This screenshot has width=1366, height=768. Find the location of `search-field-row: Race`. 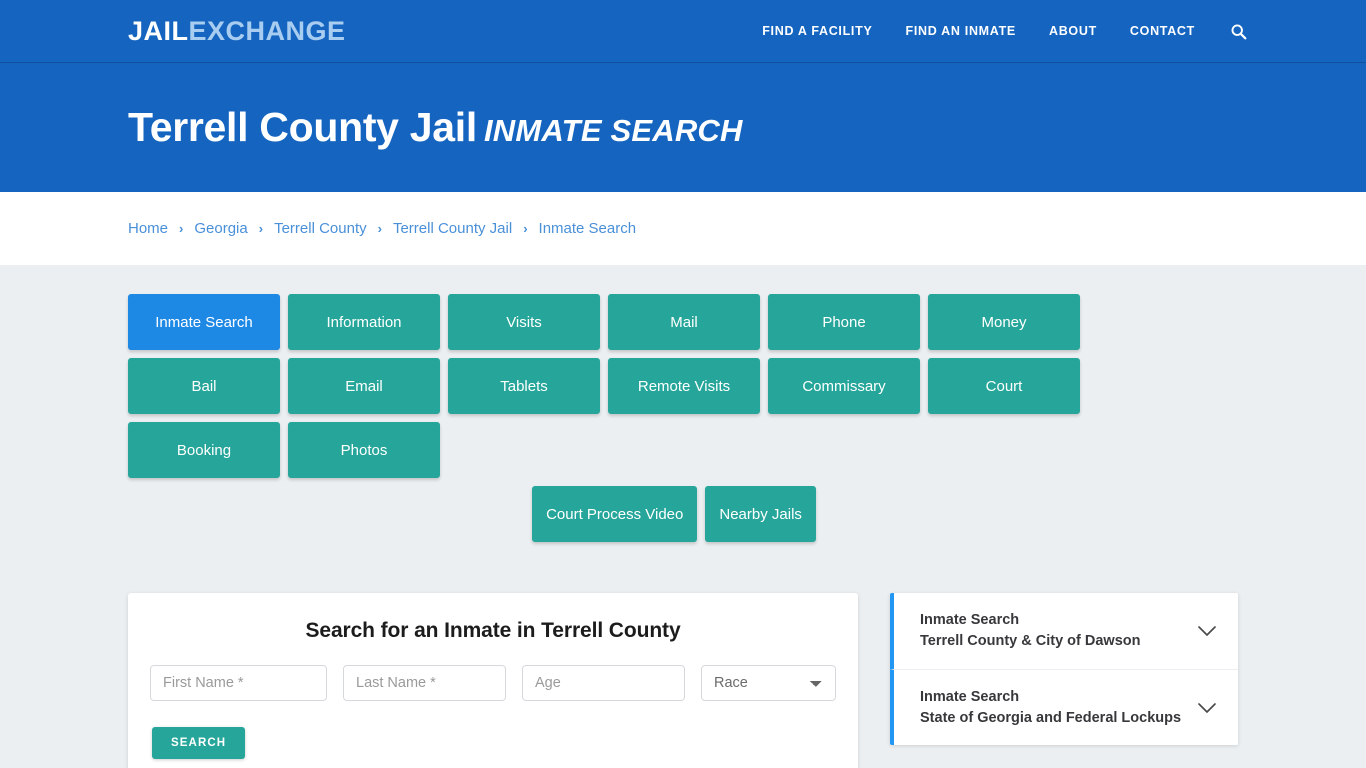

search-field-row: Race is located at coordinates (493, 683).